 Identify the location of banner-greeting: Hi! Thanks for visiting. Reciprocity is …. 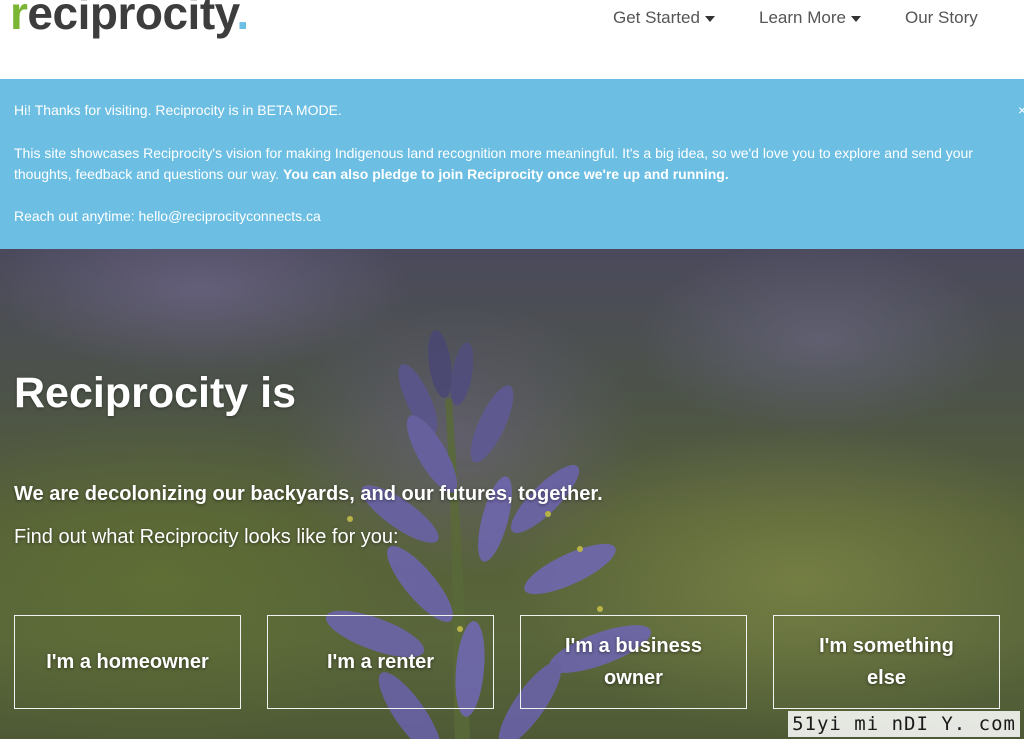
(178, 110).